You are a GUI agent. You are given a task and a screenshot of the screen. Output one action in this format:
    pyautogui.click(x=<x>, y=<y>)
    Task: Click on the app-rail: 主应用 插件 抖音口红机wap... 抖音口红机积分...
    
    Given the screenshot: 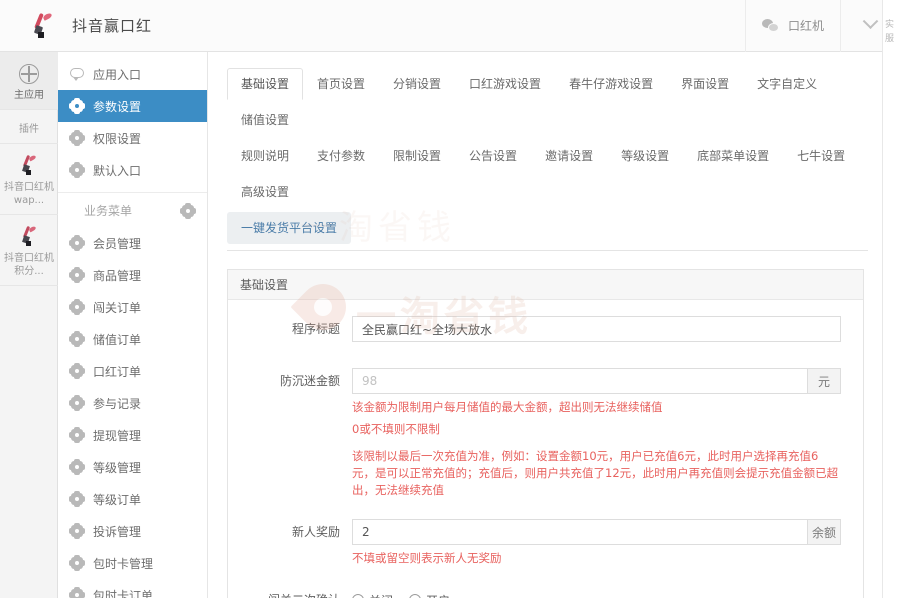 What is the action you would take?
    pyautogui.click(x=29, y=325)
    